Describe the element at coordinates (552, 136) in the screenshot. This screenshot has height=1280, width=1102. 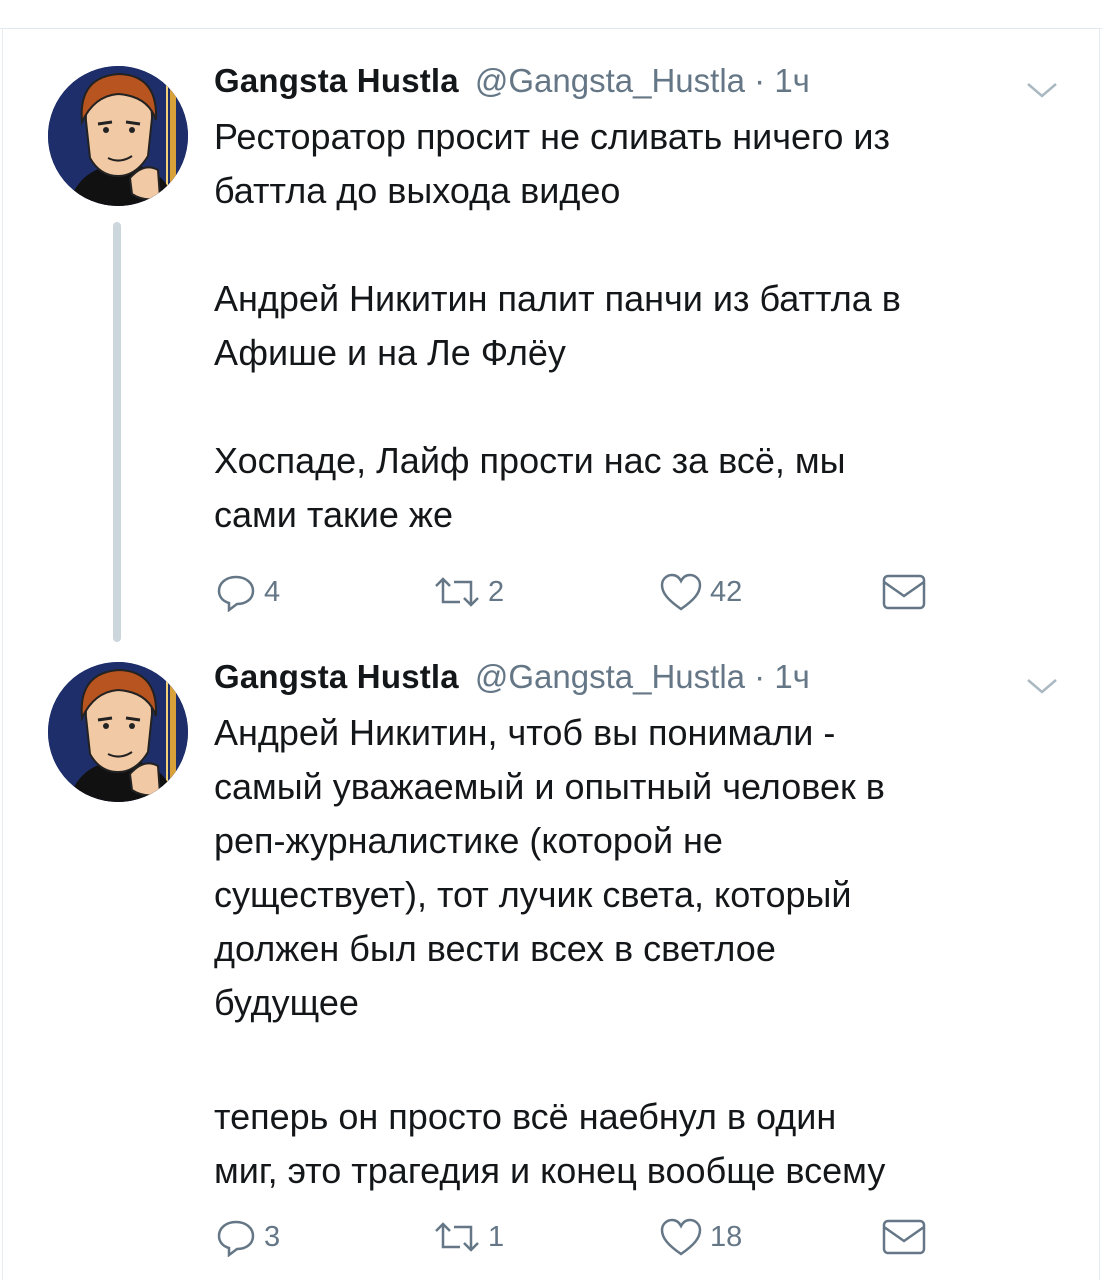
I see `text-line: Ресторатор просит не сливать ничего из` at that location.